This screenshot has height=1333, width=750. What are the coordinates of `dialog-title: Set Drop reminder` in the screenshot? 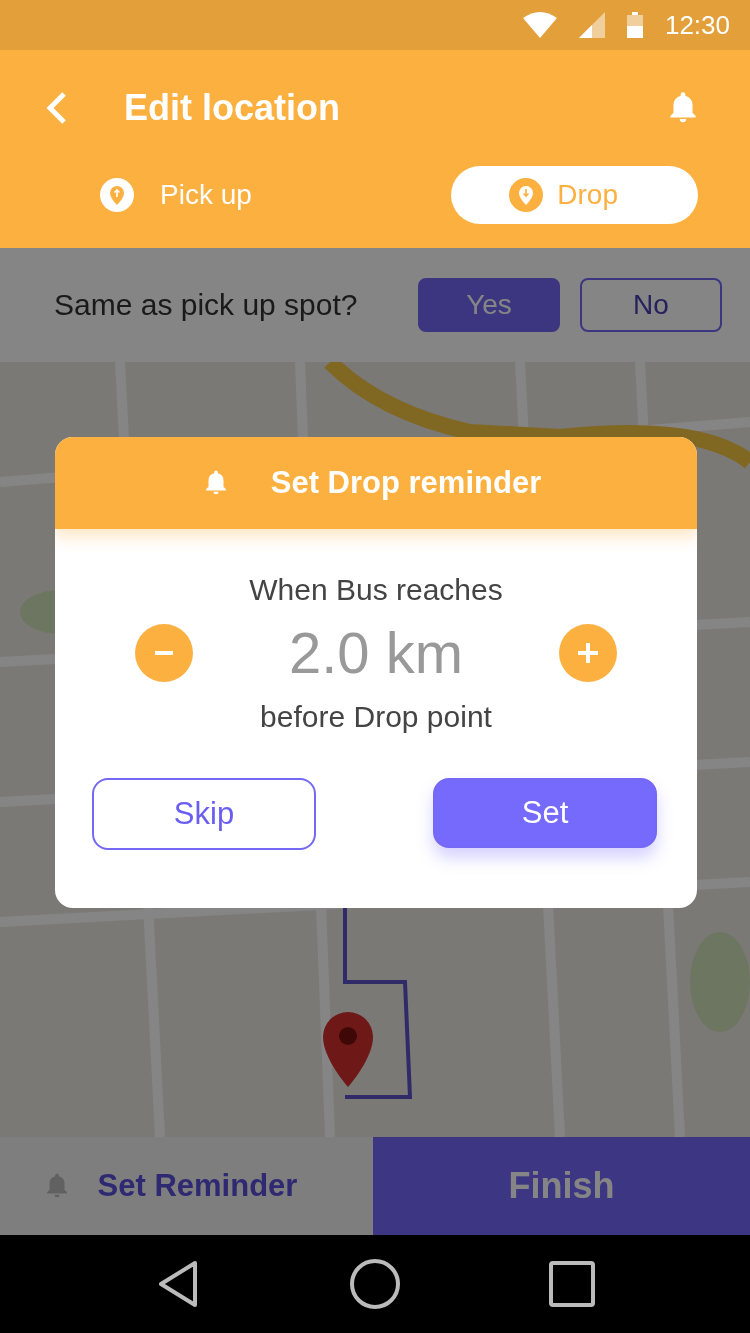 It's located at (406, 483).